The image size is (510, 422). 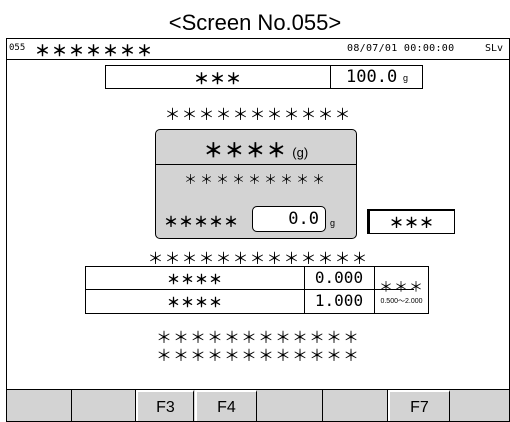 What do you see at coordinates (226, 405) in the screenshot?
I see `function-key-f4: F4` at bounding box center [226, 405].